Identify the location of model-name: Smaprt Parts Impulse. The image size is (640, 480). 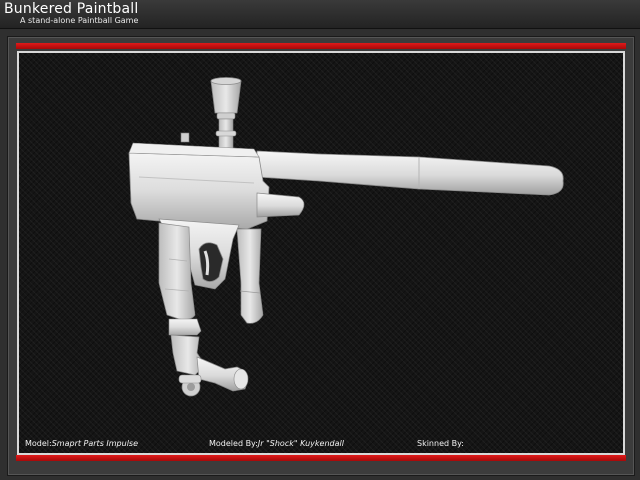
(95, 443).